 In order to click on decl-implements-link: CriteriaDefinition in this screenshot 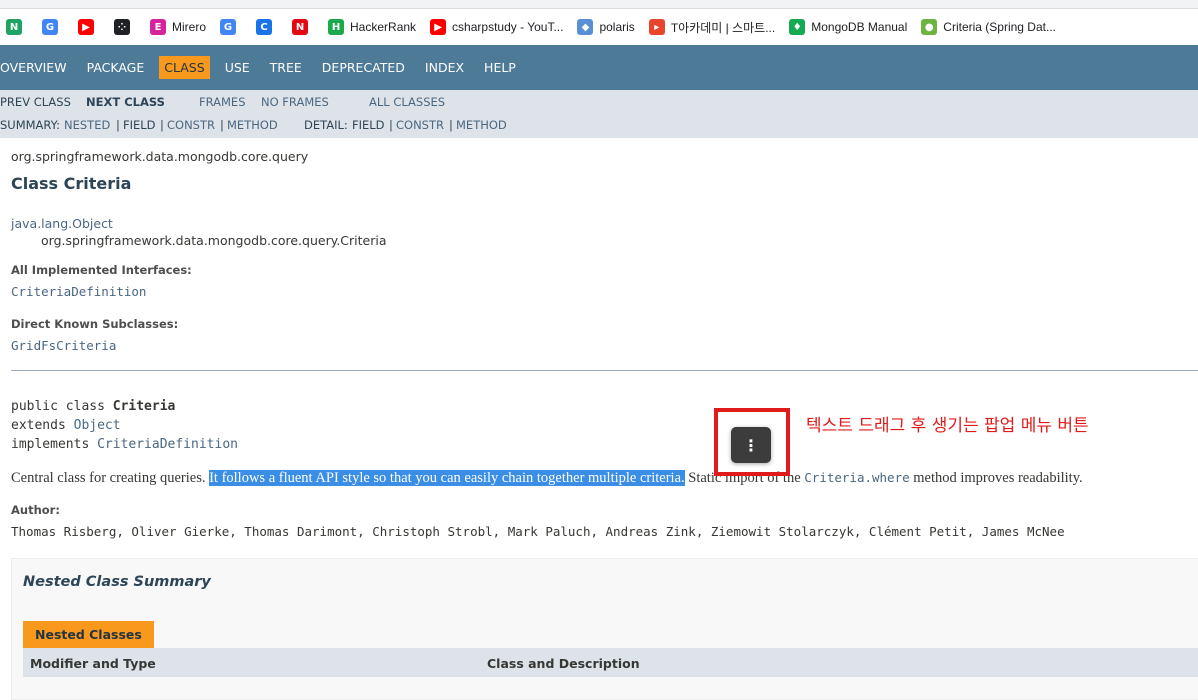, I will do `click(167, 444)`.